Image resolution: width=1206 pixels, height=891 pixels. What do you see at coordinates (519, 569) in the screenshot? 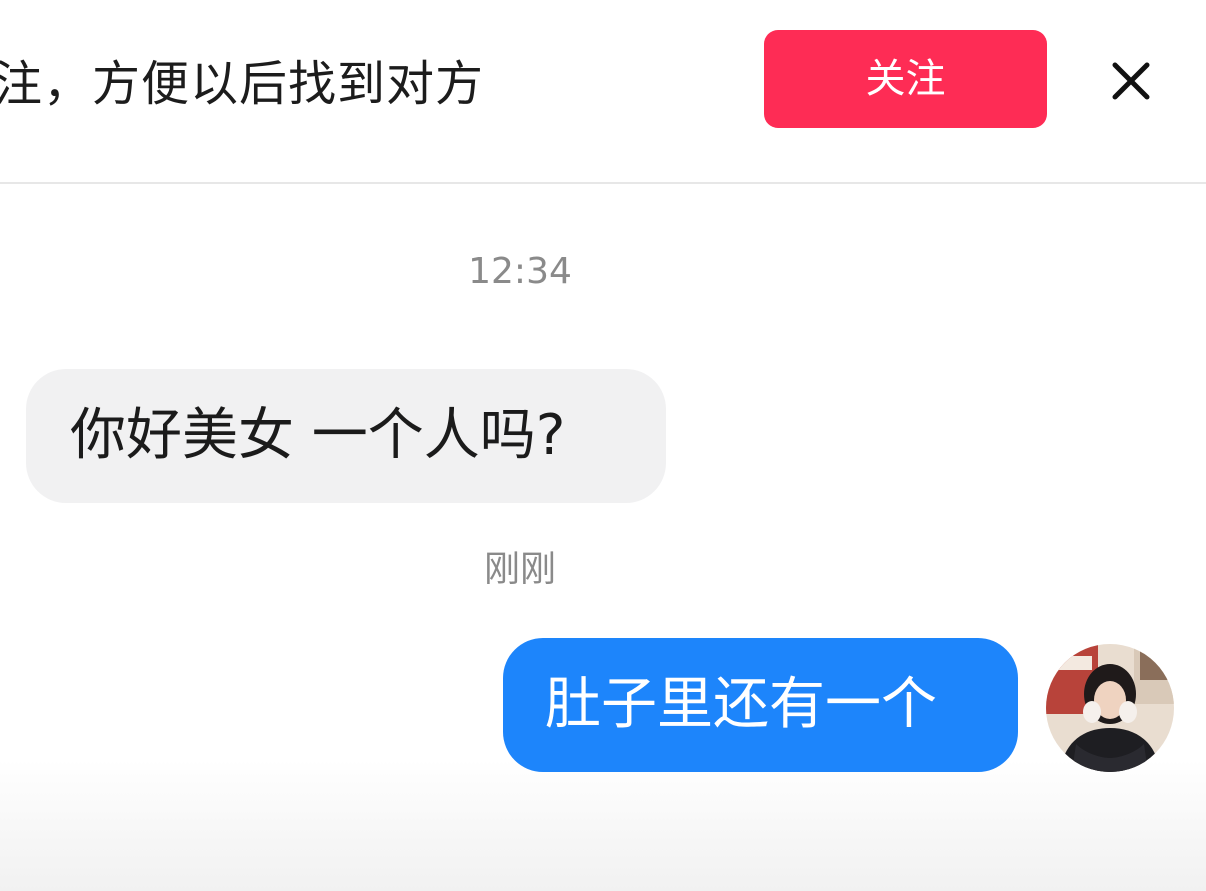
I see `message-timestamp: 刚刚` at bounding box center [519, 569].